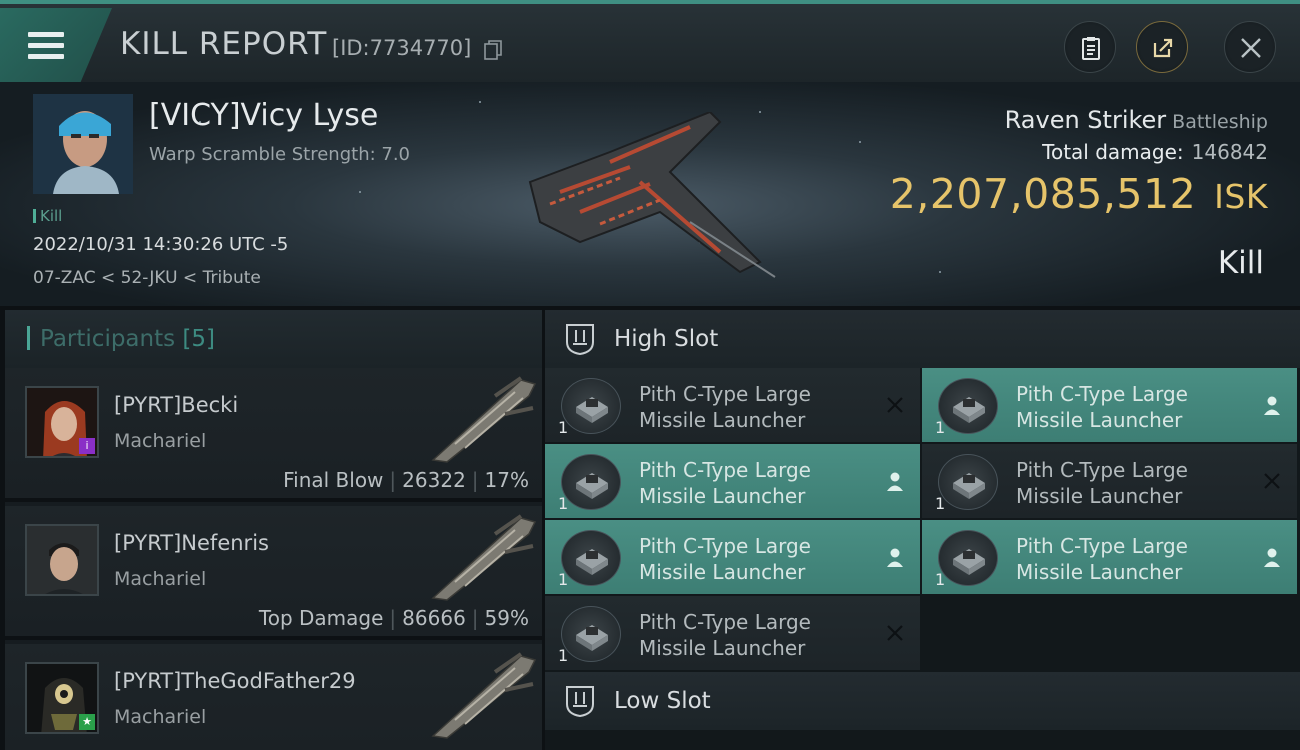  I want to click on participant-name: [PYRT]Nefenris, so click(191, 543).